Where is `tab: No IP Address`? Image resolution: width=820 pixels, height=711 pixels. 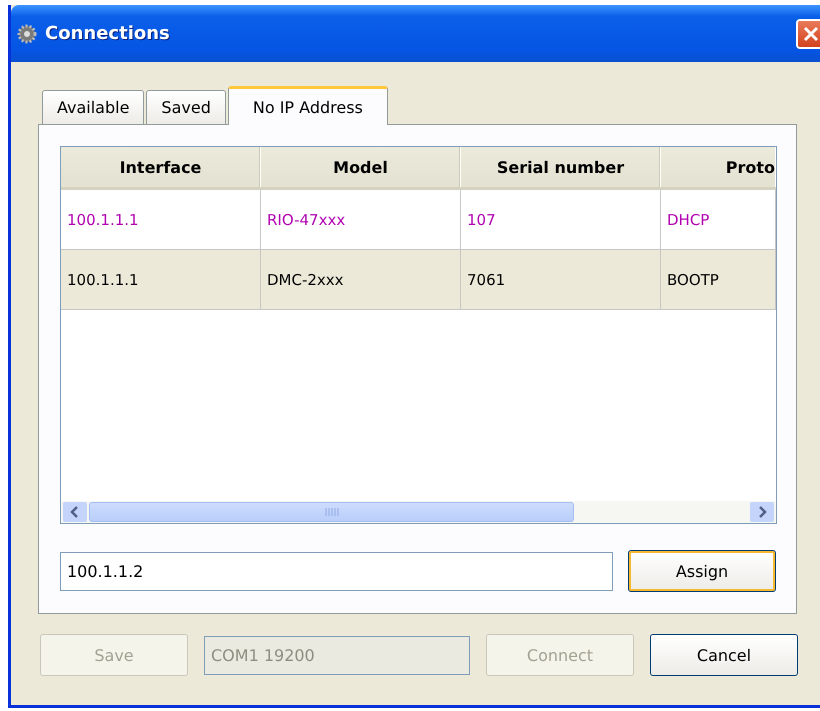
tab: No IP Address is located at coordinates (308, 105).